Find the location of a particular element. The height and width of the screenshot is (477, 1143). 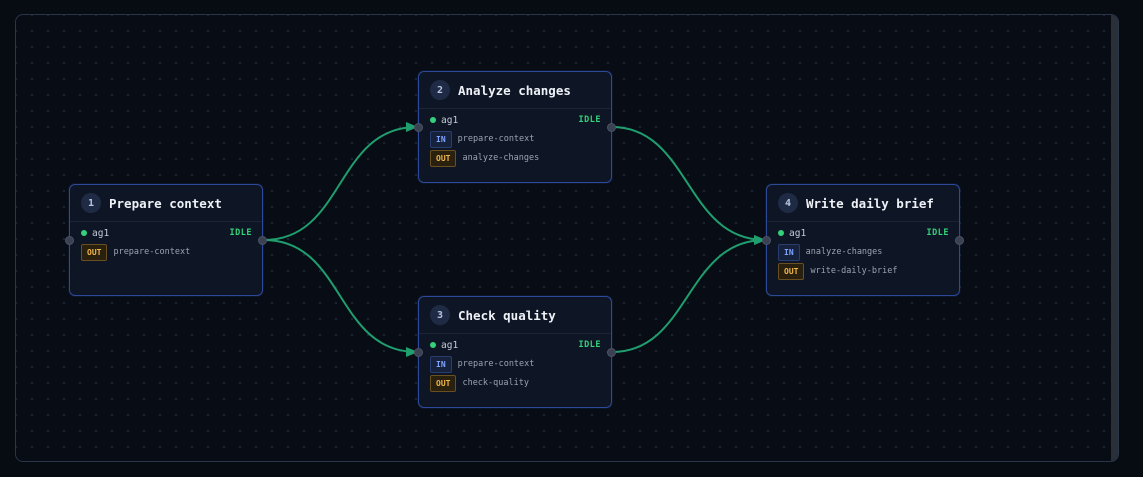

node-output-row: OUT write-daily-brief is located at coordinates (863, 271).